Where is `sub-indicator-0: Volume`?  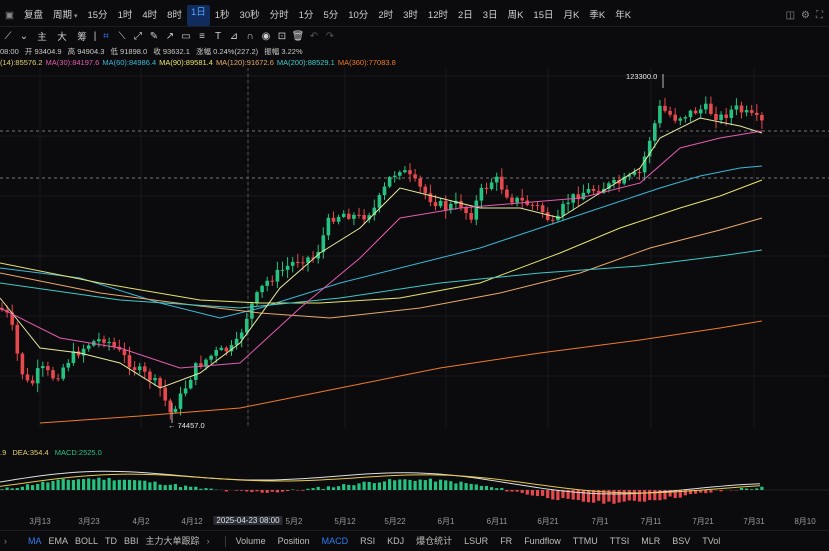 sub-indicator-0: Volume is located at coordinates (257, 541).